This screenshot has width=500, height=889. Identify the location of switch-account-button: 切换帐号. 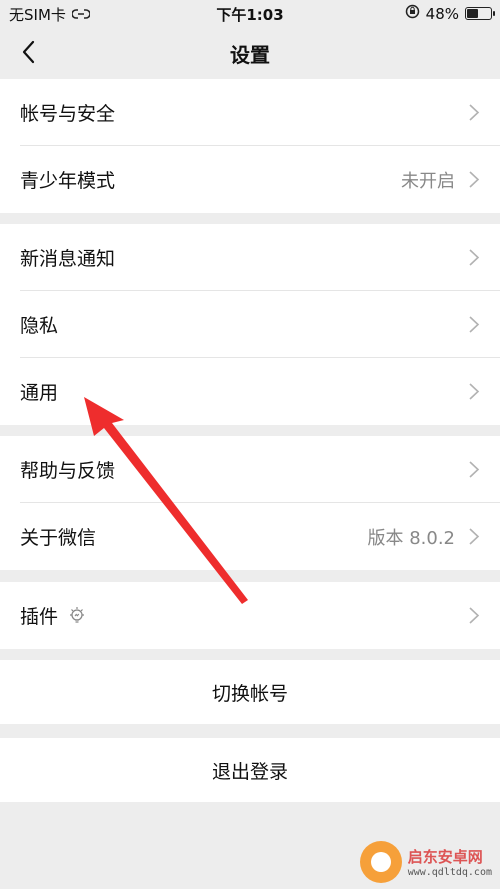
(250, 692).